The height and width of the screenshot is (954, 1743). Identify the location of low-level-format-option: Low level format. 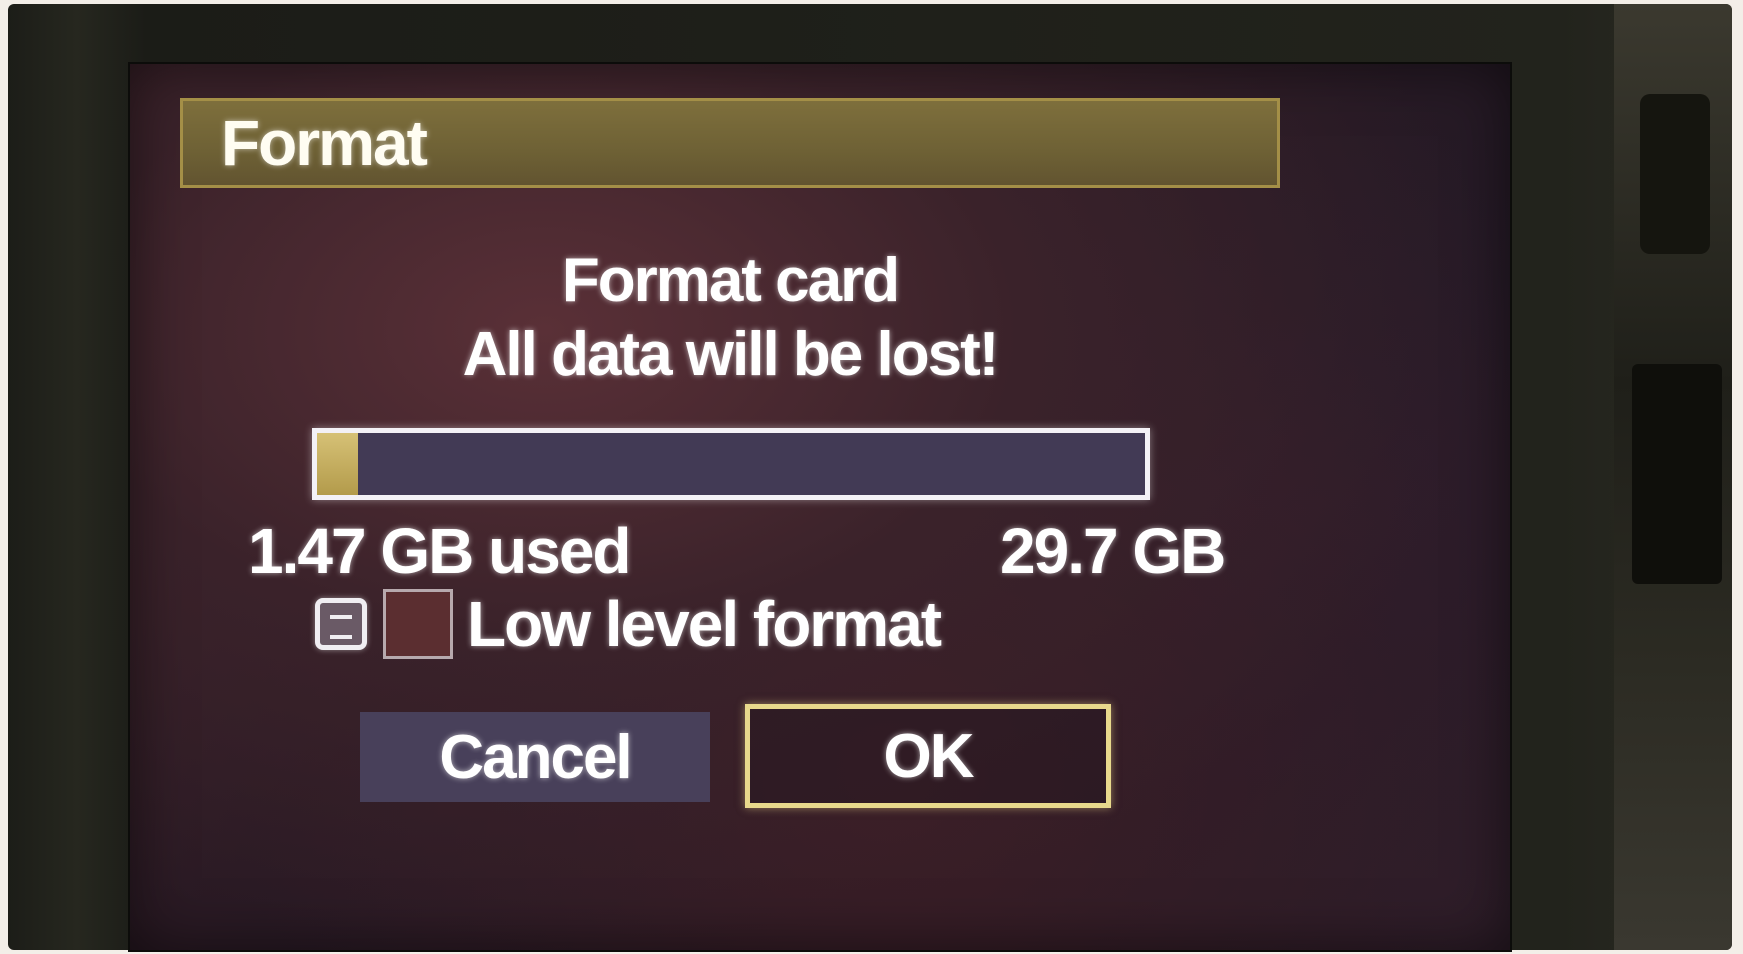
(628, 624).